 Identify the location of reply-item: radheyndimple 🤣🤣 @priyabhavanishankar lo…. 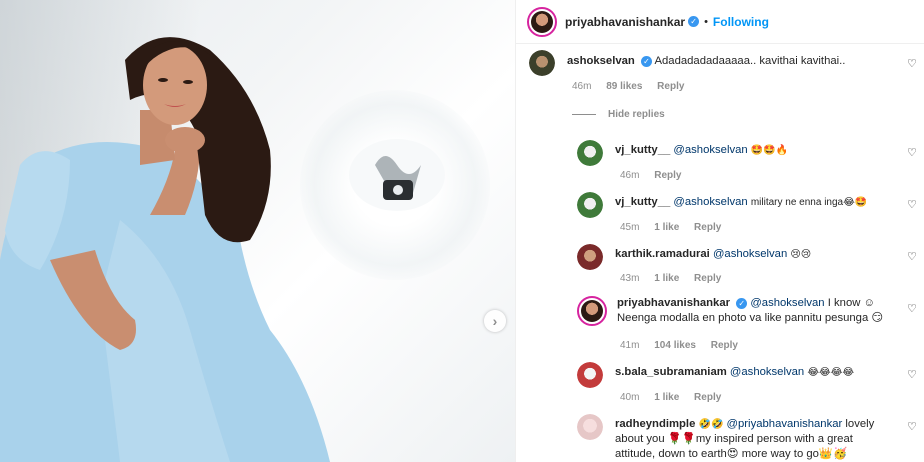
(725, 438).